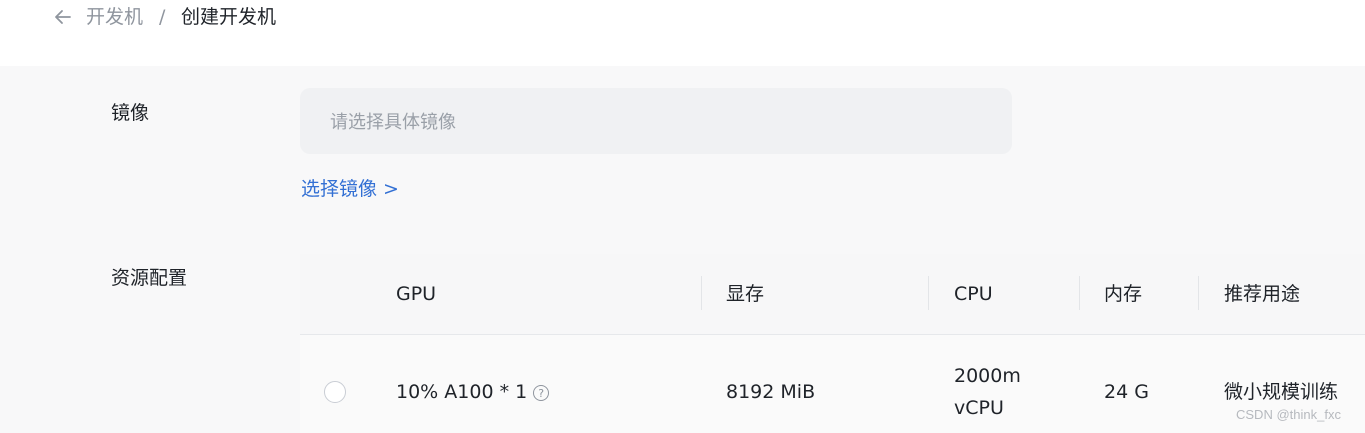 This screenshot has width=1365, height=433. Describe the element at coordinates (130, 113) in the screenshot. I see `image-label: 镜像` at that location.